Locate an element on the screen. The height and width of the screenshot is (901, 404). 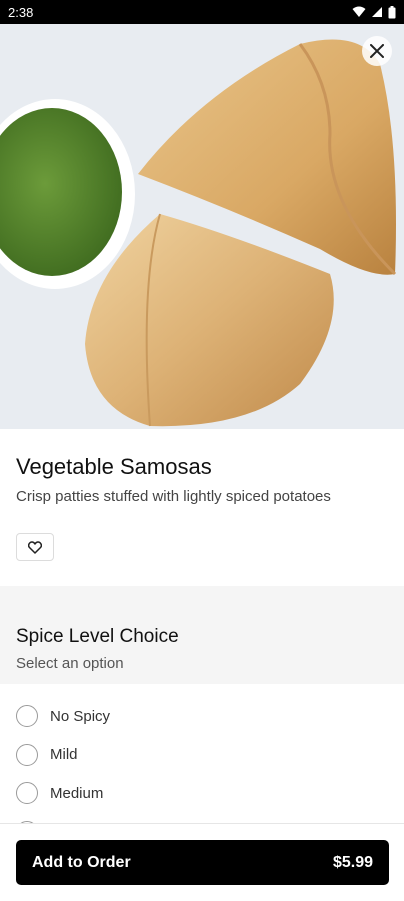
favorite-button is located at coordinates (35, 547).